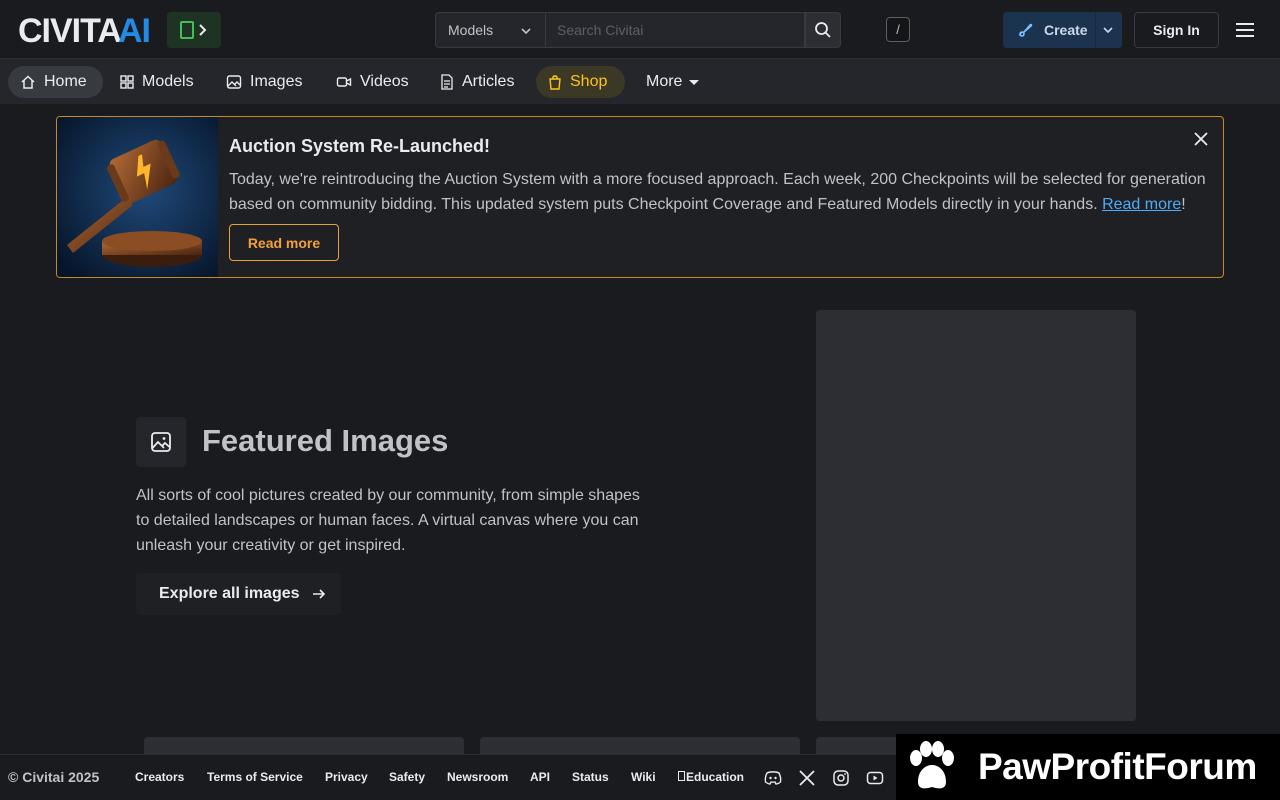 This screenshot has width=1280, height=800. What do you see at coordinates (694, 82) in the screenshot?
I see `caret-down-icon` at bounding box center [694, 82].